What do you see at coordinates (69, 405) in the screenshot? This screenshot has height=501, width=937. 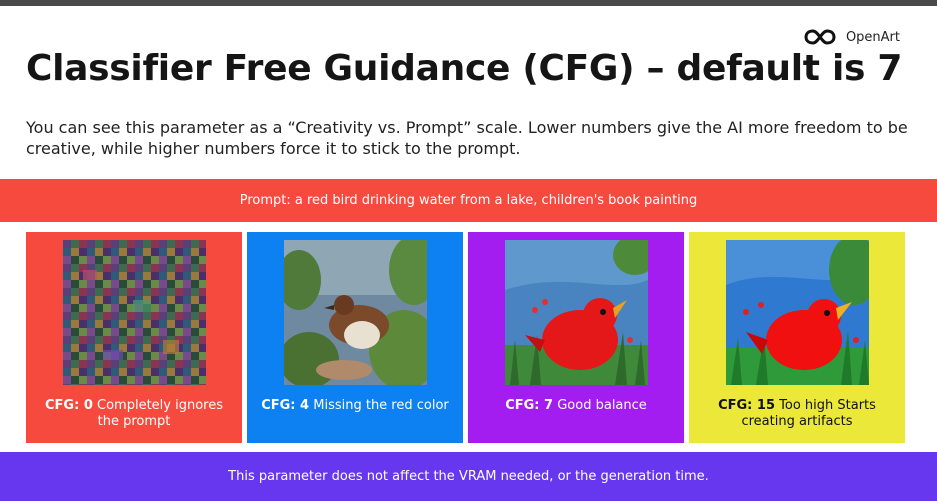 I see `cfg-0-label: CFG: 0` at bounding box center [69, 405].